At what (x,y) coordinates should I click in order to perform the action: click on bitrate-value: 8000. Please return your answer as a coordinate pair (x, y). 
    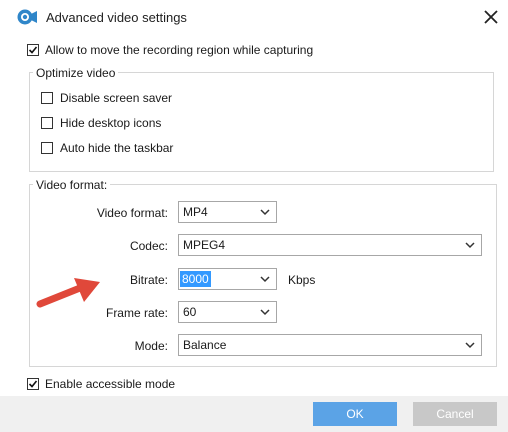
    Looking at the image, I should click on (195, 279).